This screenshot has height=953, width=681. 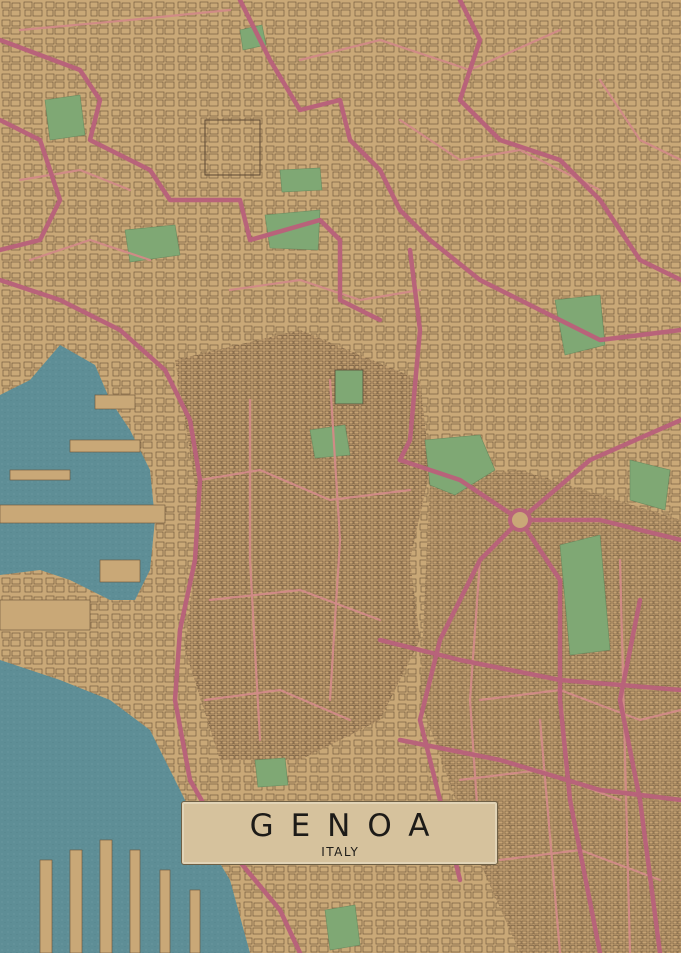 What do you see at coordinates (348, 826) in the screenshot?
I see `city-title: GENOA` at bounding box center [348, 826].